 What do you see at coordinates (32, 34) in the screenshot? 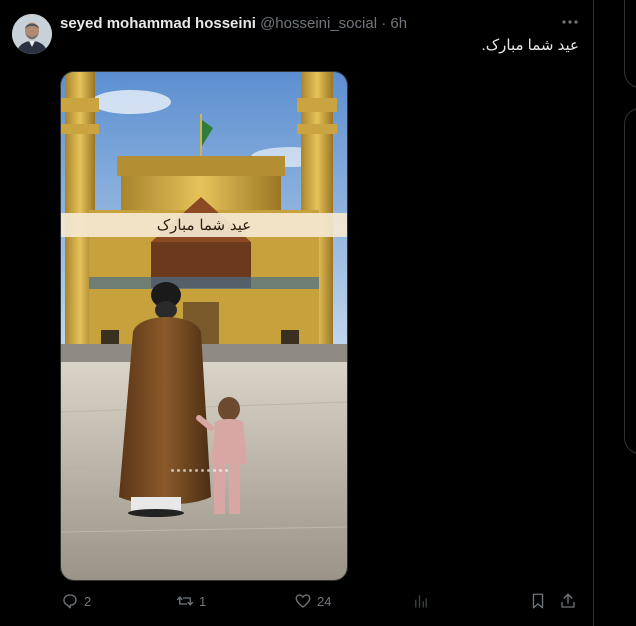
I see `avatar` at bounding box center [32, 34].